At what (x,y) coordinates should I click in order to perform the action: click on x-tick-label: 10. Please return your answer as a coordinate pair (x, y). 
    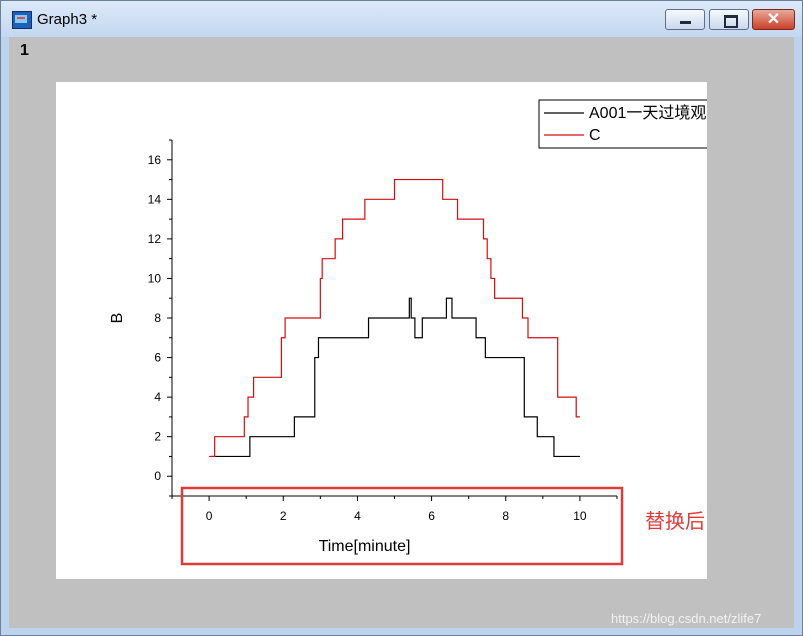
    Looking at the image, I should click on (580, 516).